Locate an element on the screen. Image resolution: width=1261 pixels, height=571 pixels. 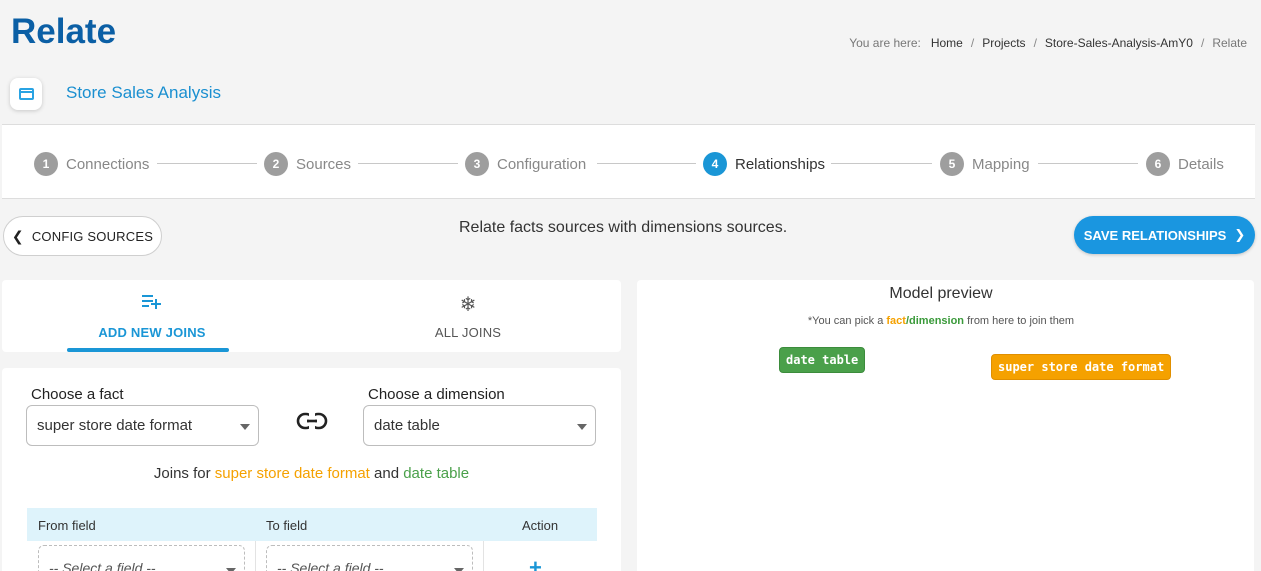
note-prefix: *You can pick a is located at coordinates (845, 321).